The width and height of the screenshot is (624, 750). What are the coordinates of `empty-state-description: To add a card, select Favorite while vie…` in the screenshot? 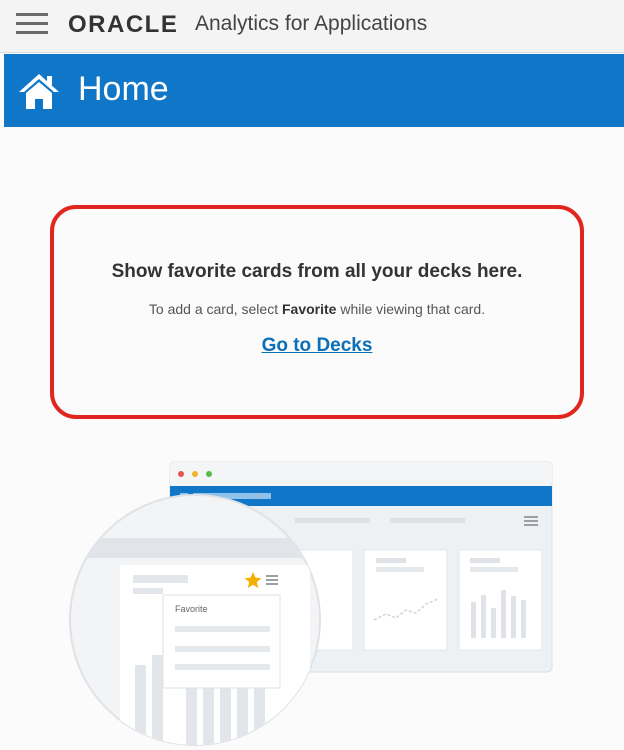 It's located at (317, 309).